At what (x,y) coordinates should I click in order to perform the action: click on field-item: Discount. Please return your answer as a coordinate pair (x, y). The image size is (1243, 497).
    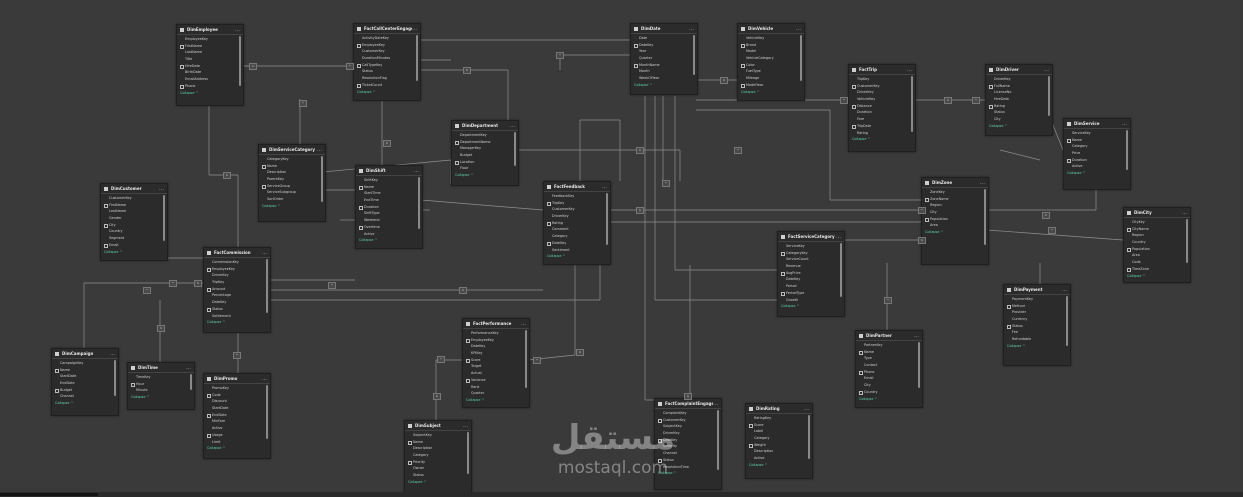
    Looking at the image, I should click on (237, 401).